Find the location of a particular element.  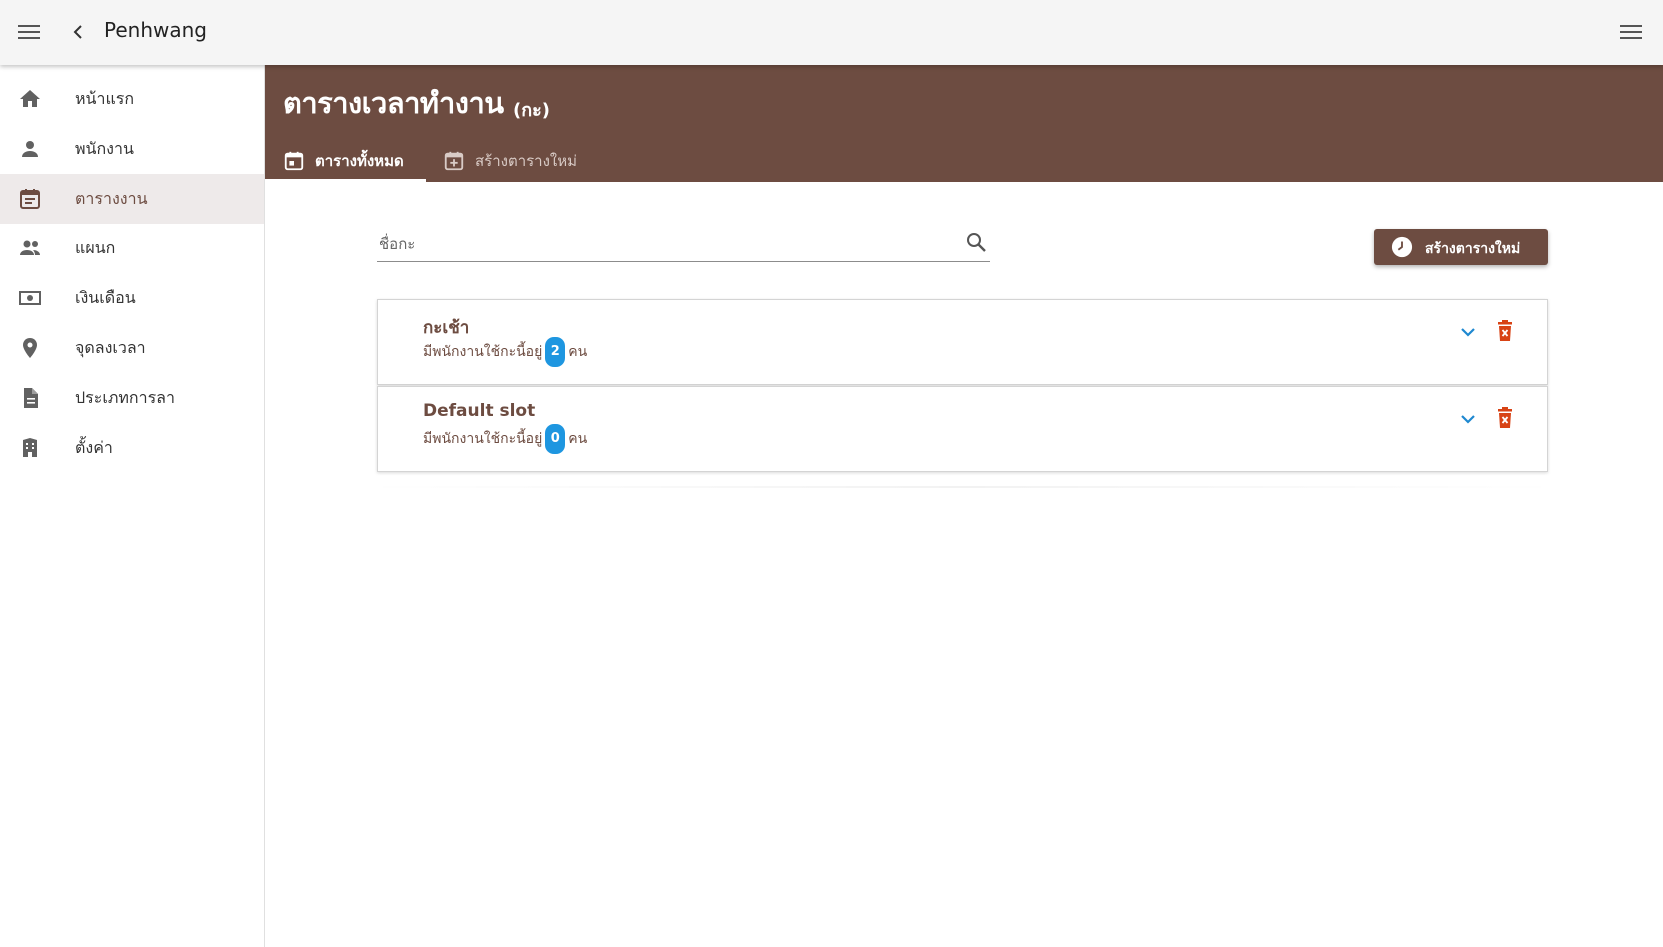

shift-search is located at coordinates (683, 244).